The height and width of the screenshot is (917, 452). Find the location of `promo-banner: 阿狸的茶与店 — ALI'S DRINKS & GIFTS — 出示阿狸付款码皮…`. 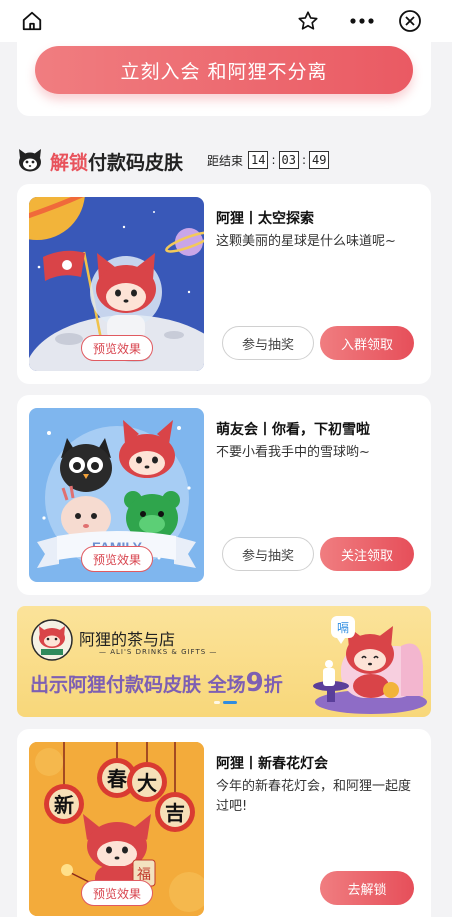

promo-banner: 阿狸的茶与店 — ALI'S DRINKS & GIFTS — 出示阿狸付款码皮… is located at coordinates (224, 661).